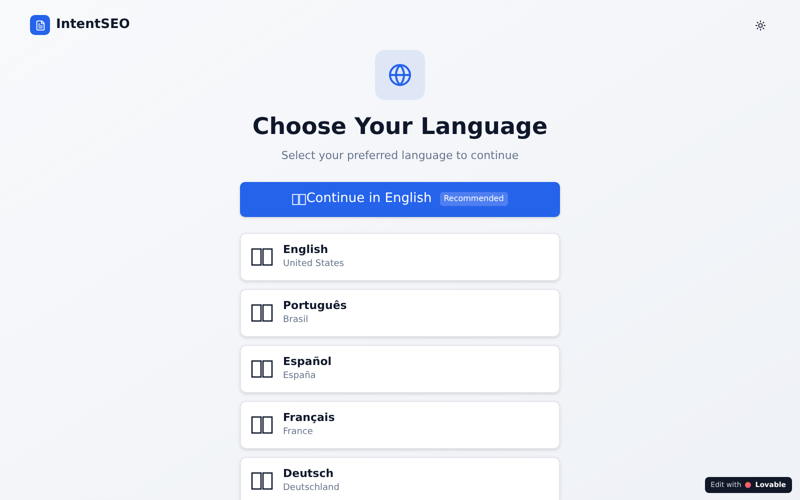 The width and height of the screenshot is (800, 500). What do you see at coordinates (400, 75) in the screenshot?
I see `globe-icon` at bounding box center [400, 75].